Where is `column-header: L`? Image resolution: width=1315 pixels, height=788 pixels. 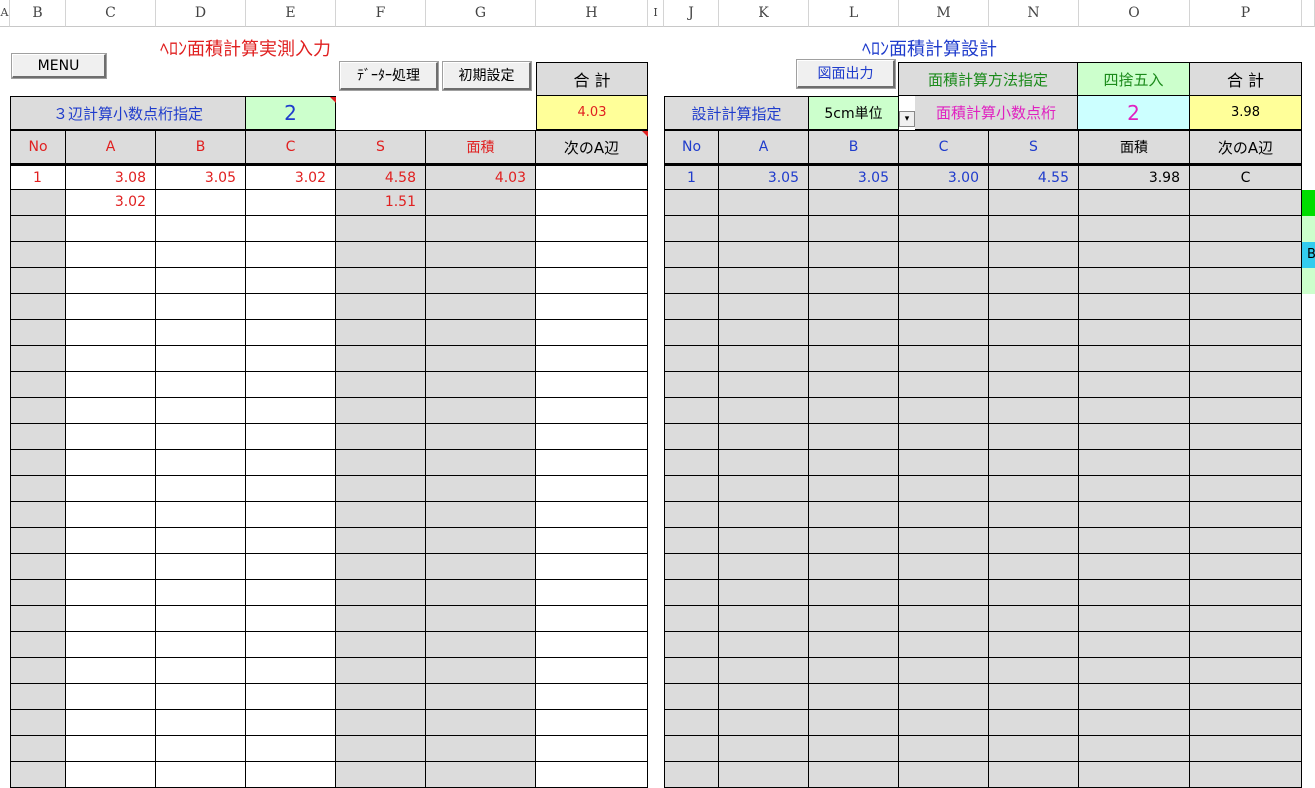 column-header: L is located at coordinates (854, 13).